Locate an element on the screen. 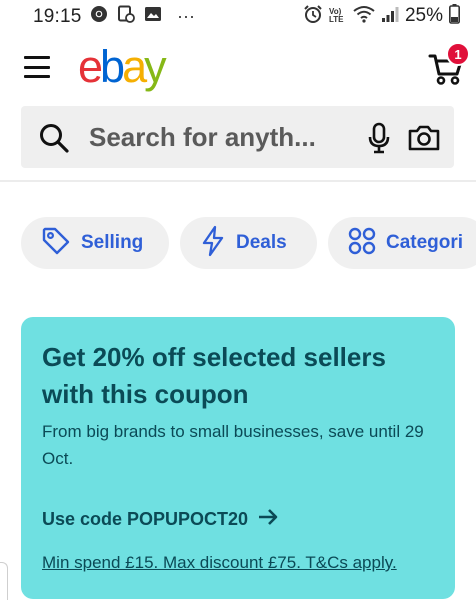 This screenshot has width=476, height=600. promo-code-label: Use code POPUPOCT20 is located at coordinates (145, 519).